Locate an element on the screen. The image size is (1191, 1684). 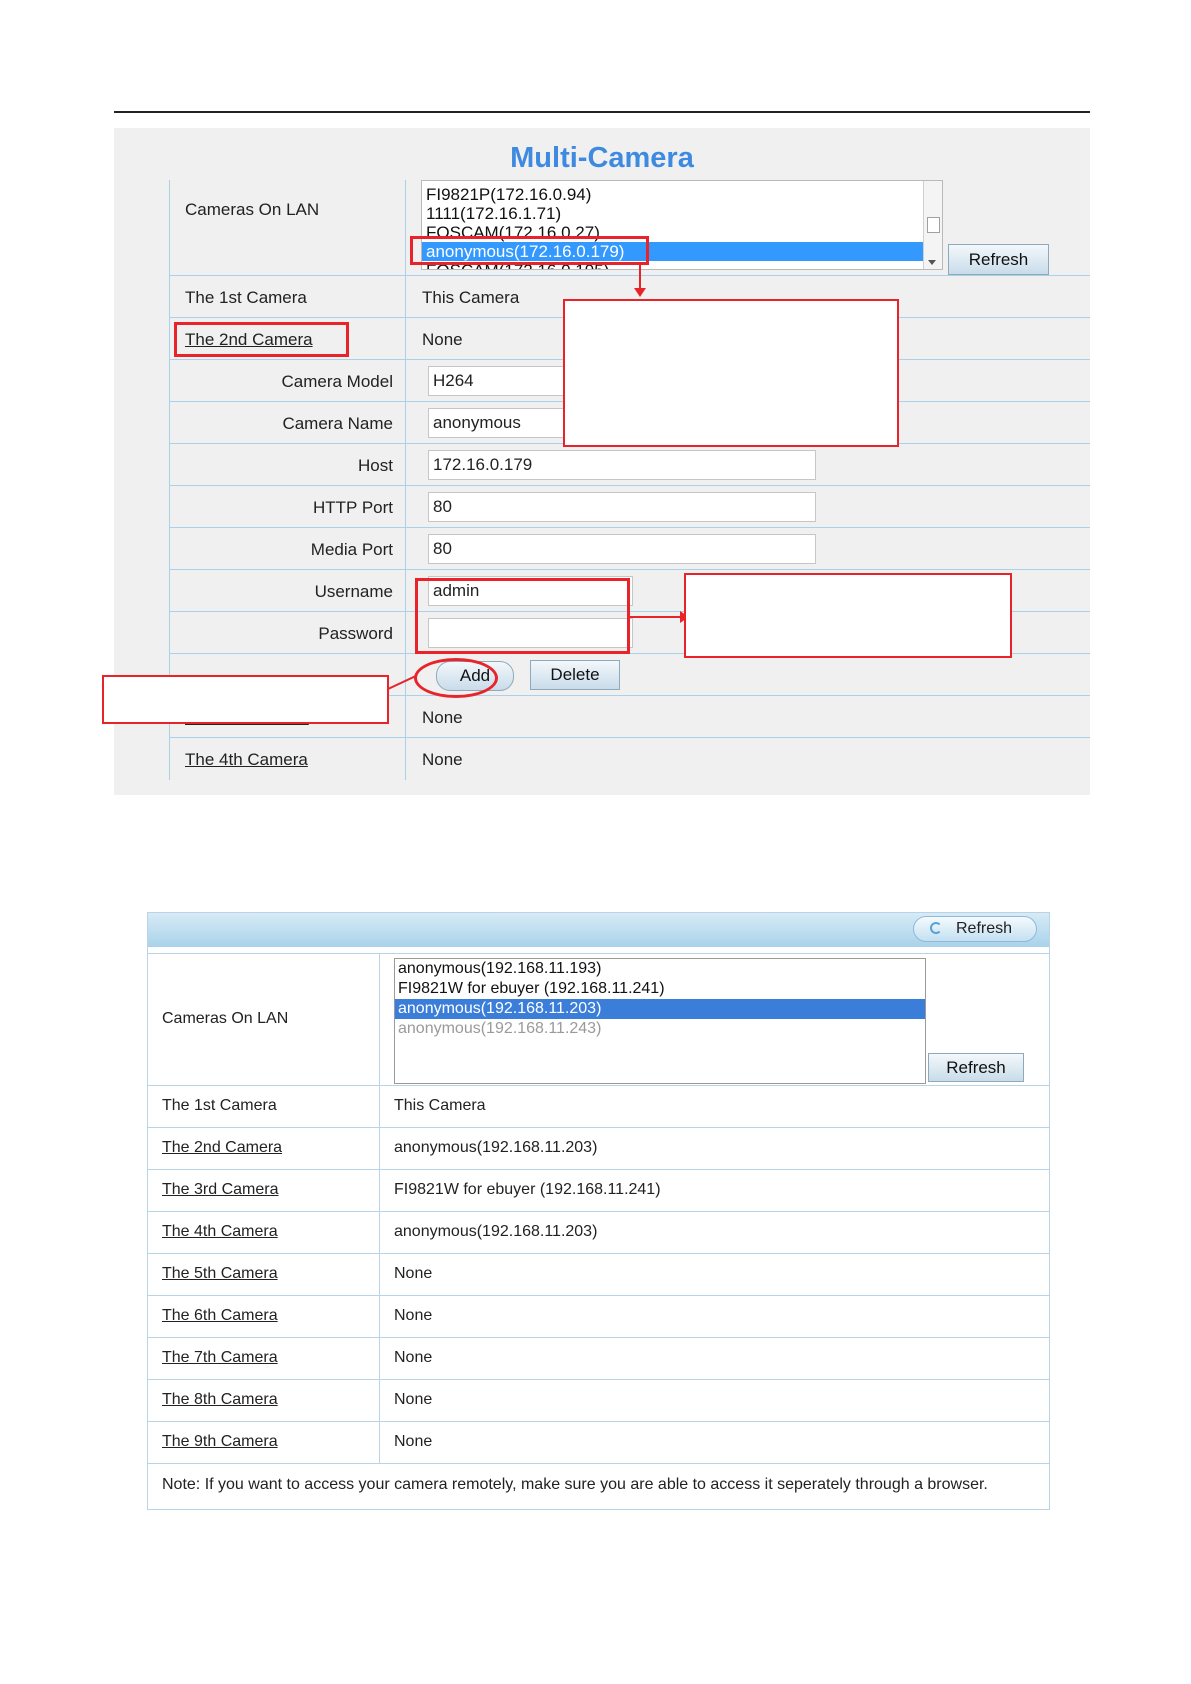
annotation-arrow-head-icon is located at coordinates (640, 292).